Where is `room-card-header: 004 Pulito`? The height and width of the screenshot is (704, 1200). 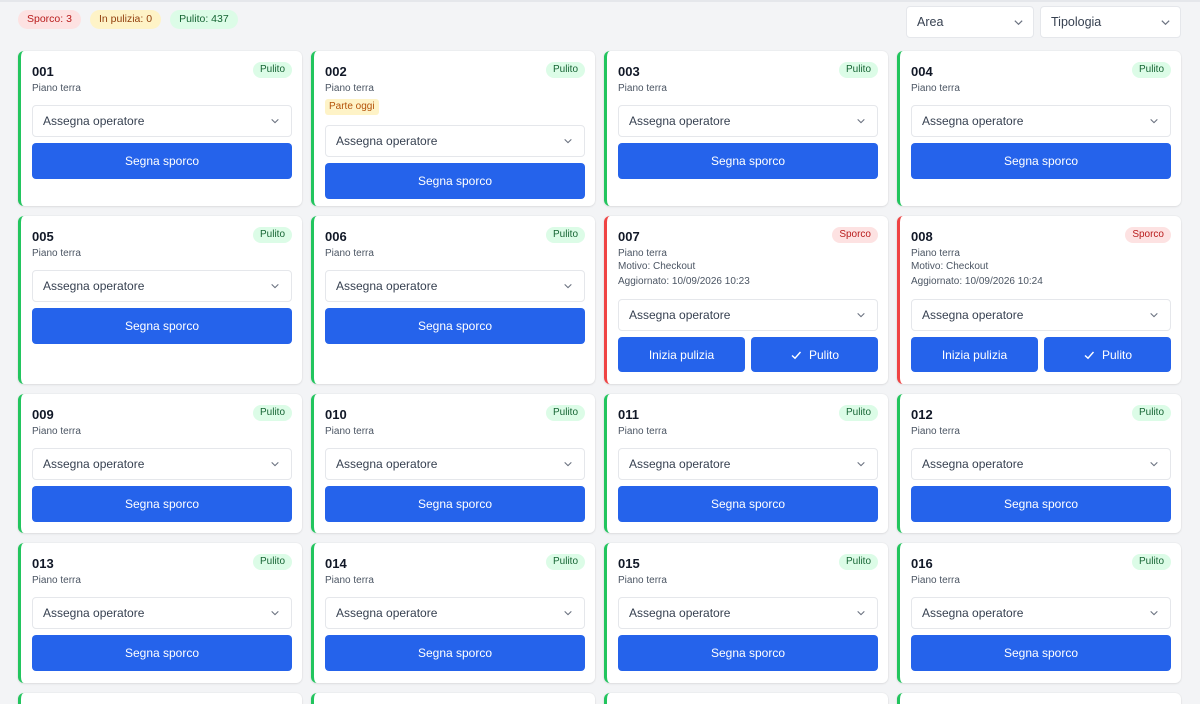 room-card-header: 004 Pulito is located at coordinates (1041, 71).